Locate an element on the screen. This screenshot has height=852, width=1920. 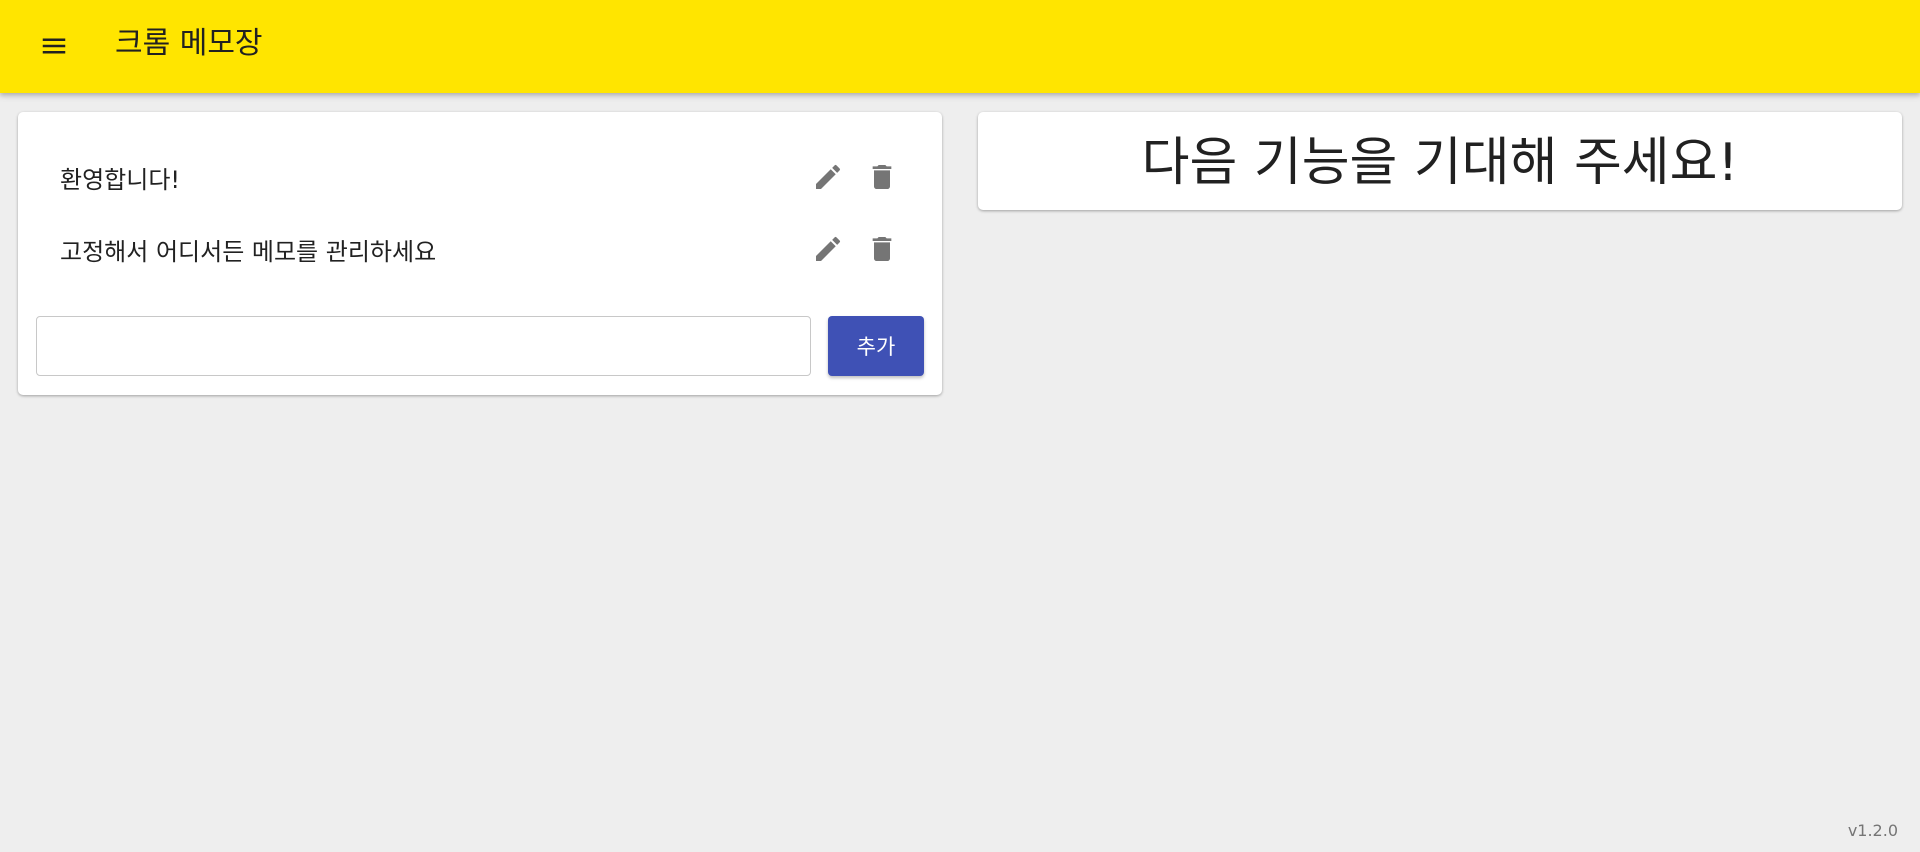
menu-button is located at coordinates (54, 46).